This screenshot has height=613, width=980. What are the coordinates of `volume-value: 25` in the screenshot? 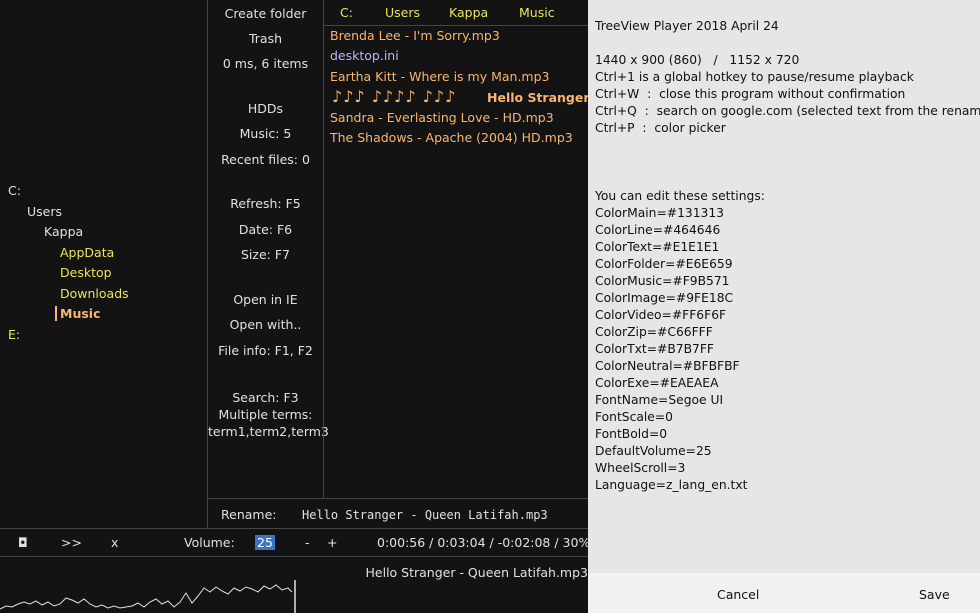 It's located at (265, 542).